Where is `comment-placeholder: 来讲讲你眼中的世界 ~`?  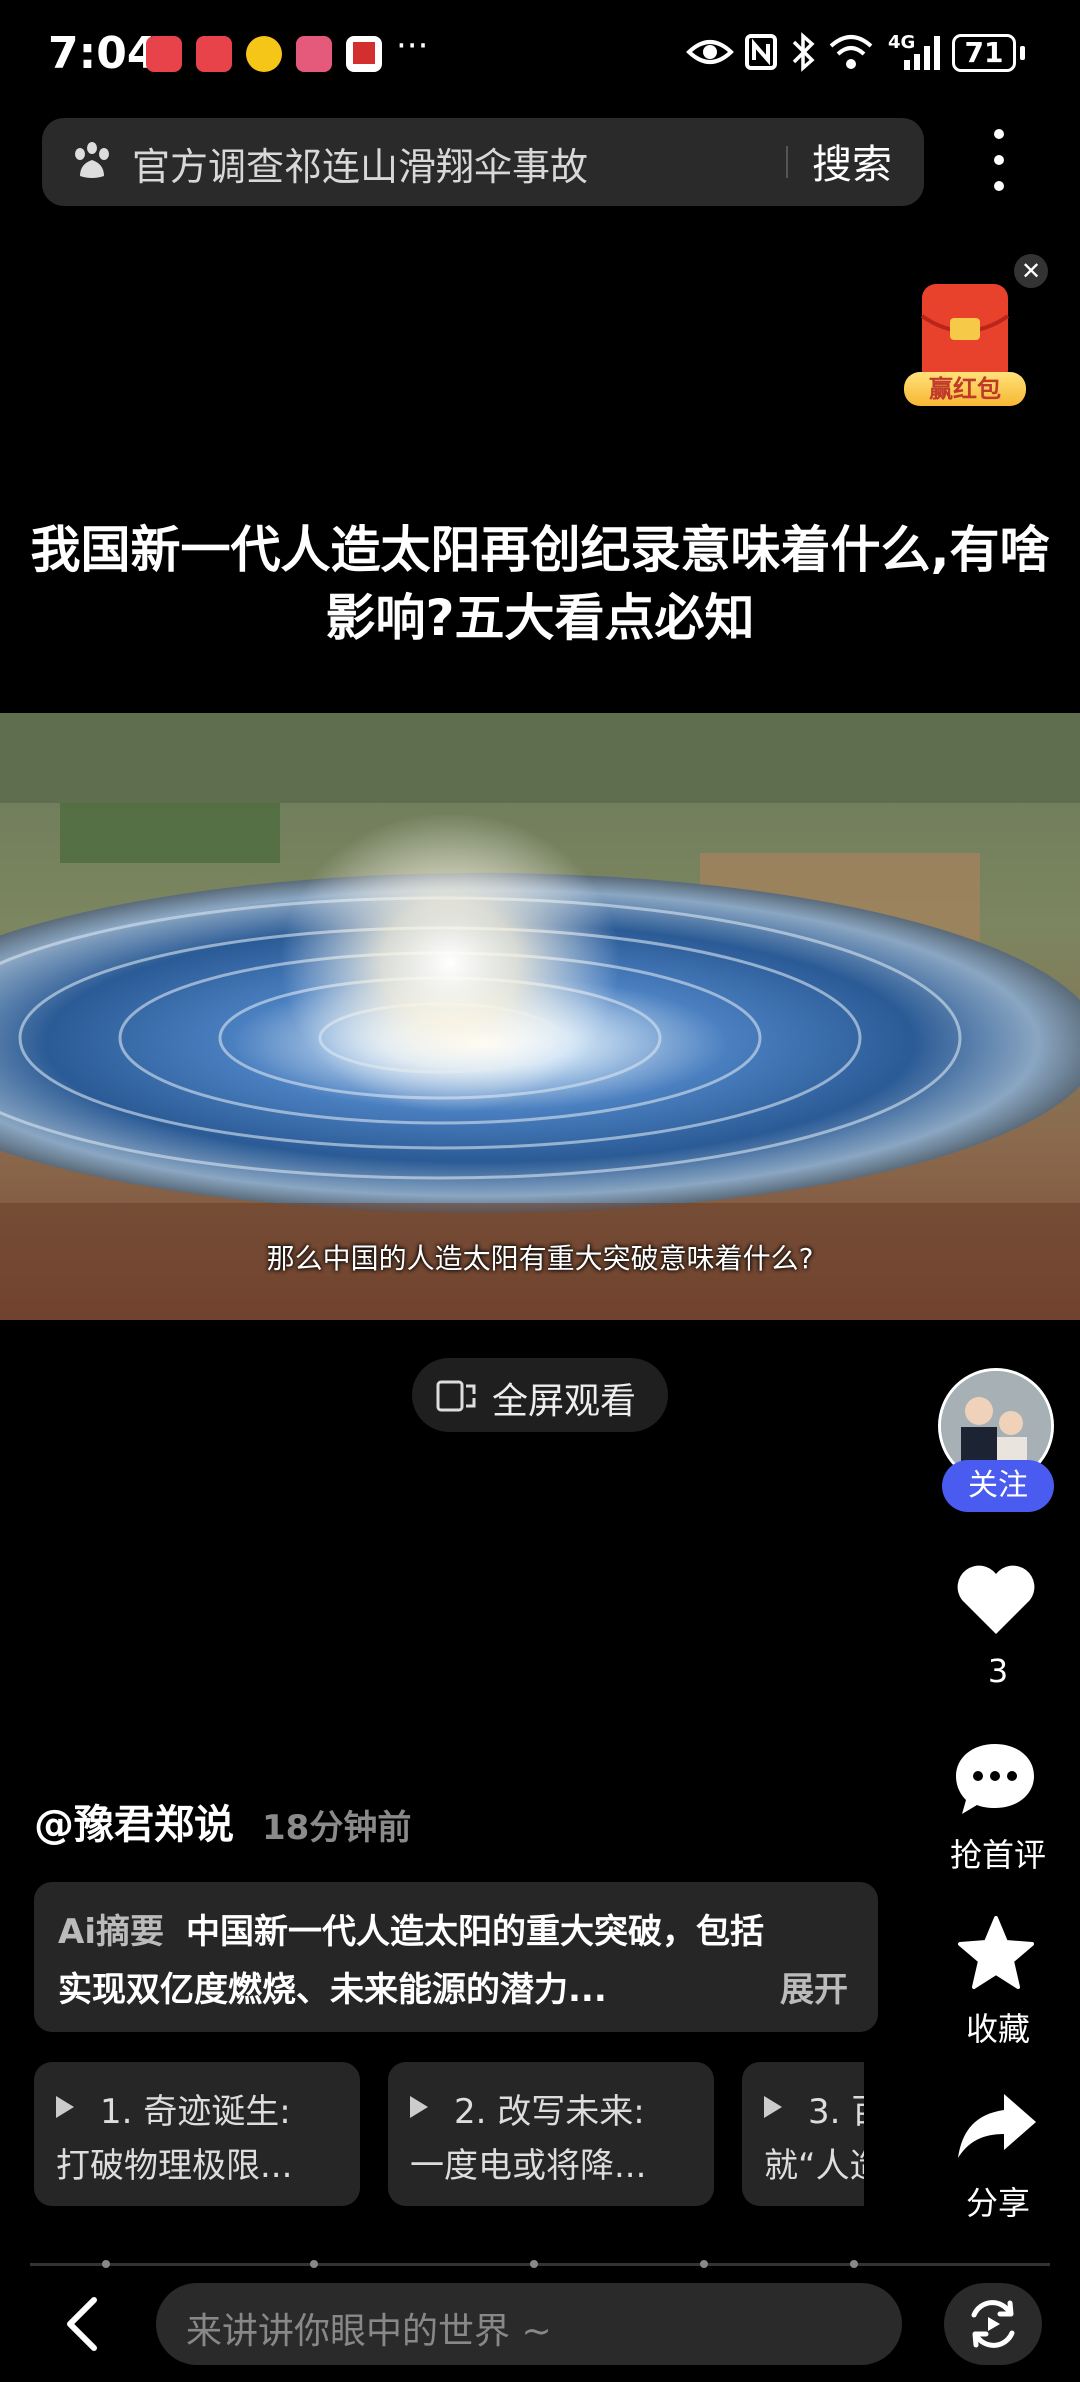 comment-placeholder: 来讲讲你眼中的世界 ~ is located at coordinates (369, 2328).